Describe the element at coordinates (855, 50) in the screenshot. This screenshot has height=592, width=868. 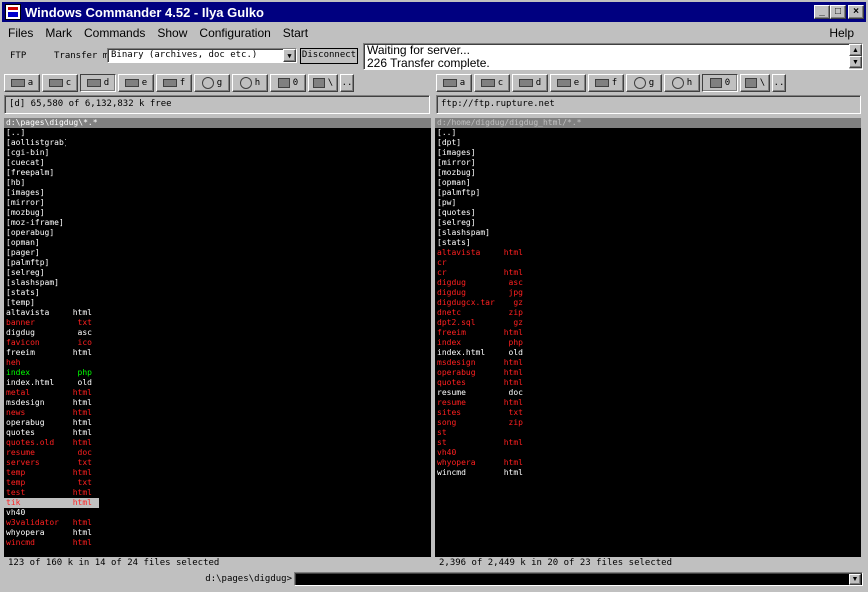
I see `scroll-up-icon: ▲` at that location.